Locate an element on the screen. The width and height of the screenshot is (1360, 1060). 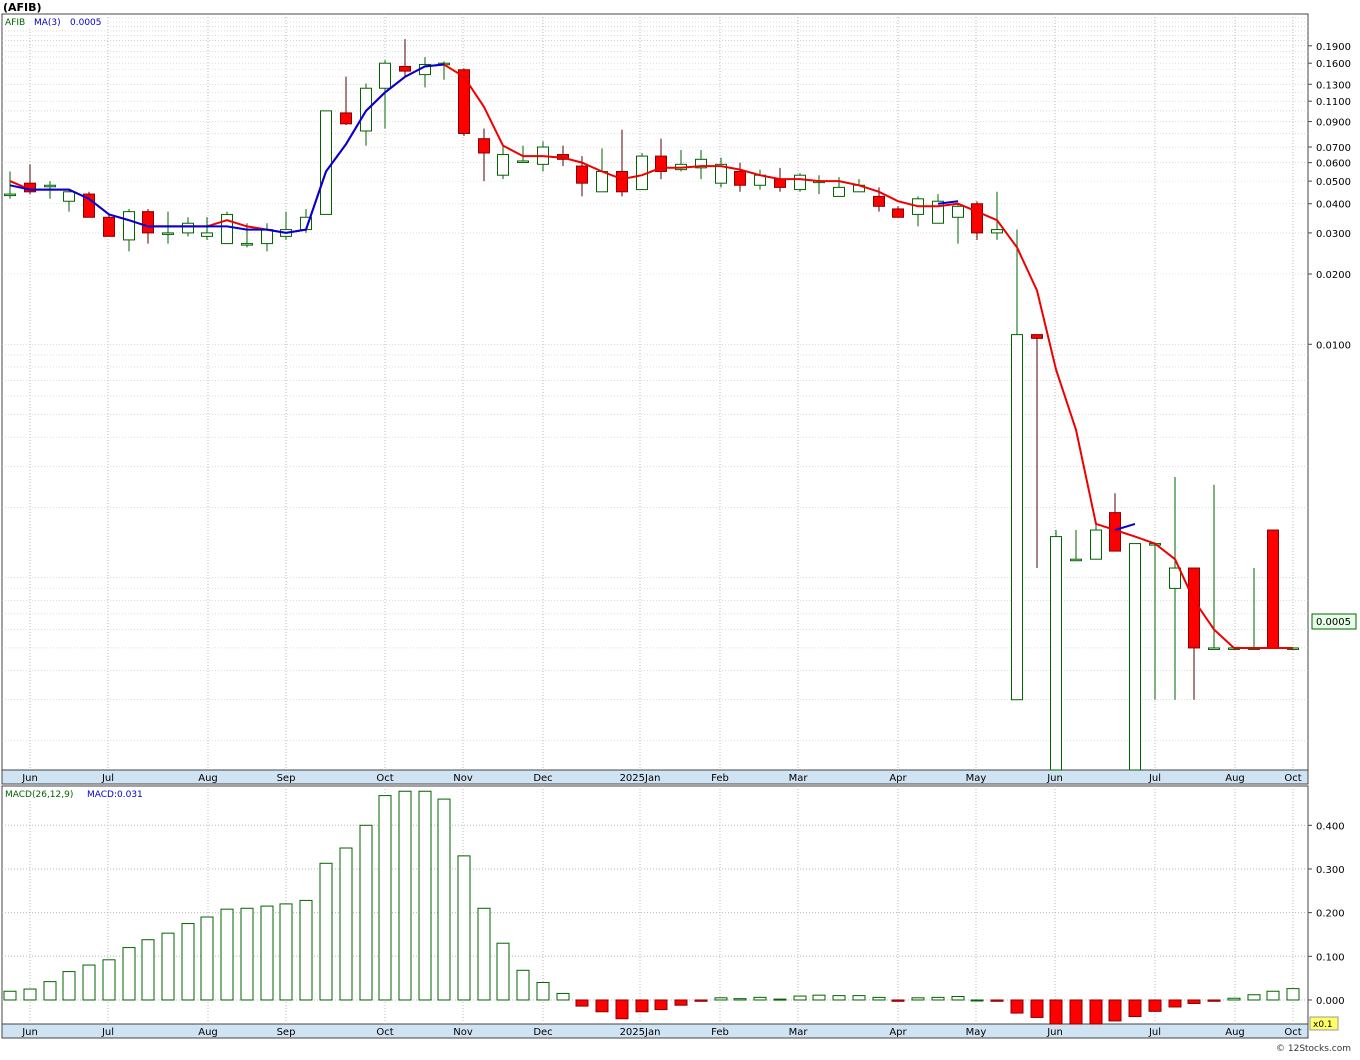
macd-xtick-label: Dec is located at coordinates (542, 1032).